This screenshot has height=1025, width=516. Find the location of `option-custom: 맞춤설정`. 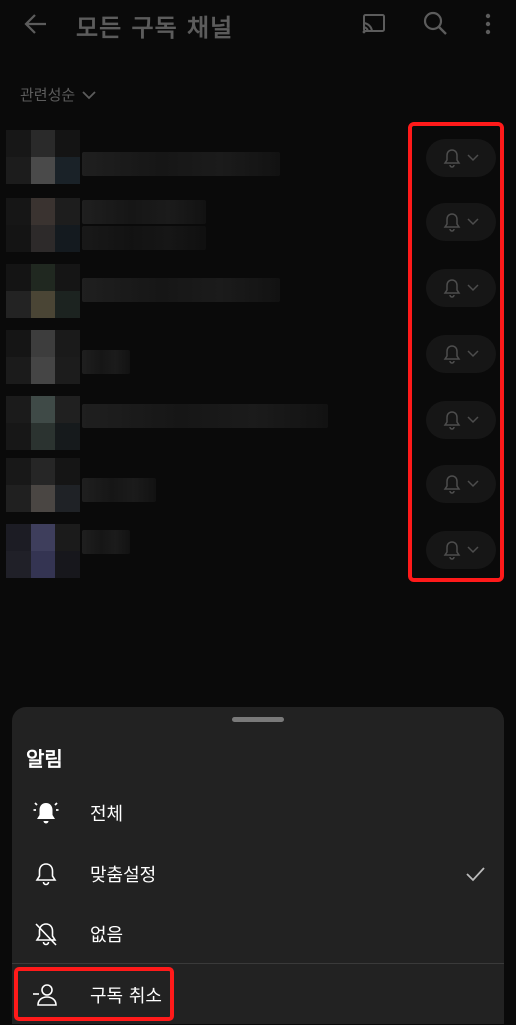

option-custom: 맞춤설정 is located at coordinates (258, 874).